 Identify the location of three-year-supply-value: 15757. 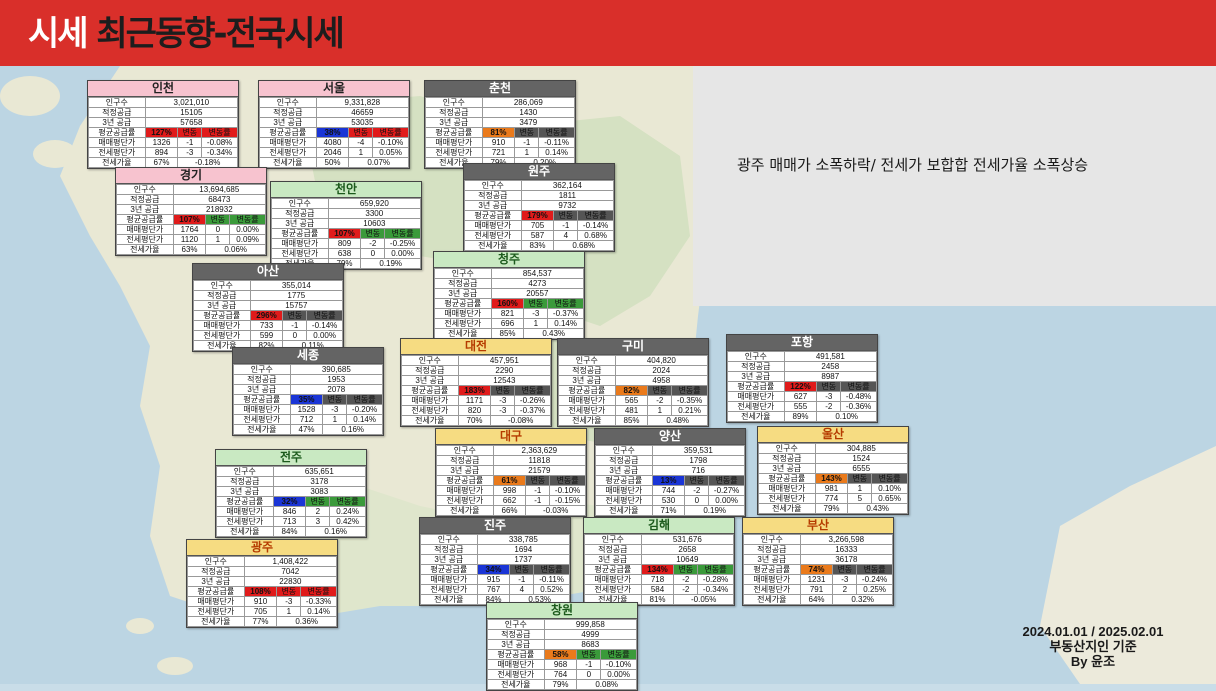
(296, 305).